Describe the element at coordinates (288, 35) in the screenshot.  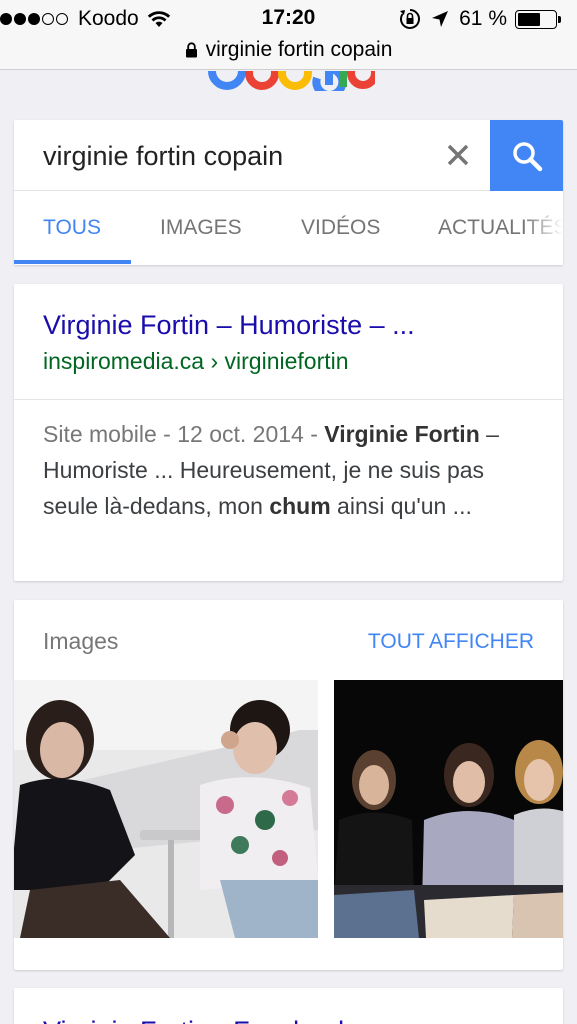
I see `status-bar: Koodo 17:20 61 % virginie fortin copain` at that location.